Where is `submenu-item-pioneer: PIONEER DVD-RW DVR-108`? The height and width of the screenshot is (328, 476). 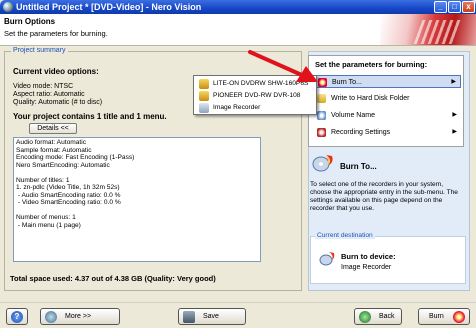
submenu-item-pioneer: PIONEER DVD-RW DVR-108 is located at coordinates (255, 96).